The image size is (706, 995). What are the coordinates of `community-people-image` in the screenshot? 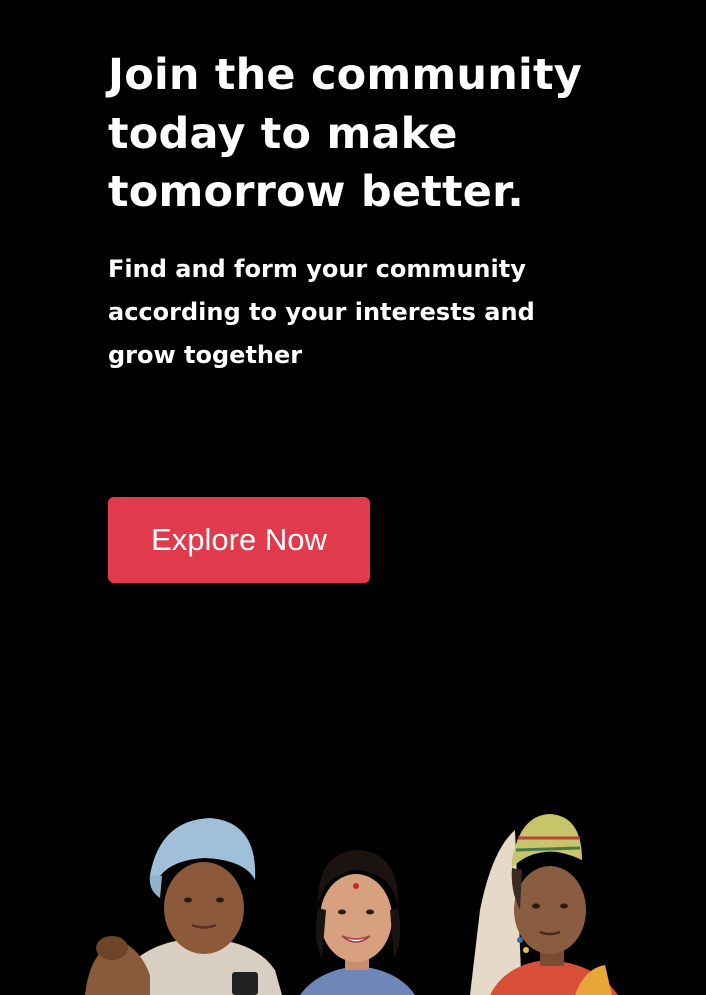 It's located at (351, 904).